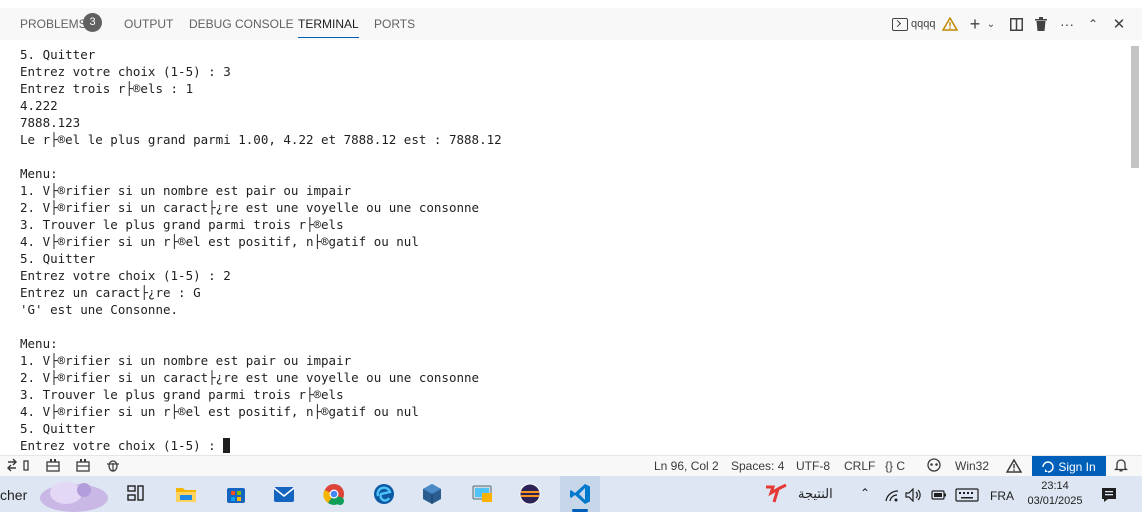 The image size is (1142, 517). I want to click on terminal-name: qqqq, so click(923, 24).